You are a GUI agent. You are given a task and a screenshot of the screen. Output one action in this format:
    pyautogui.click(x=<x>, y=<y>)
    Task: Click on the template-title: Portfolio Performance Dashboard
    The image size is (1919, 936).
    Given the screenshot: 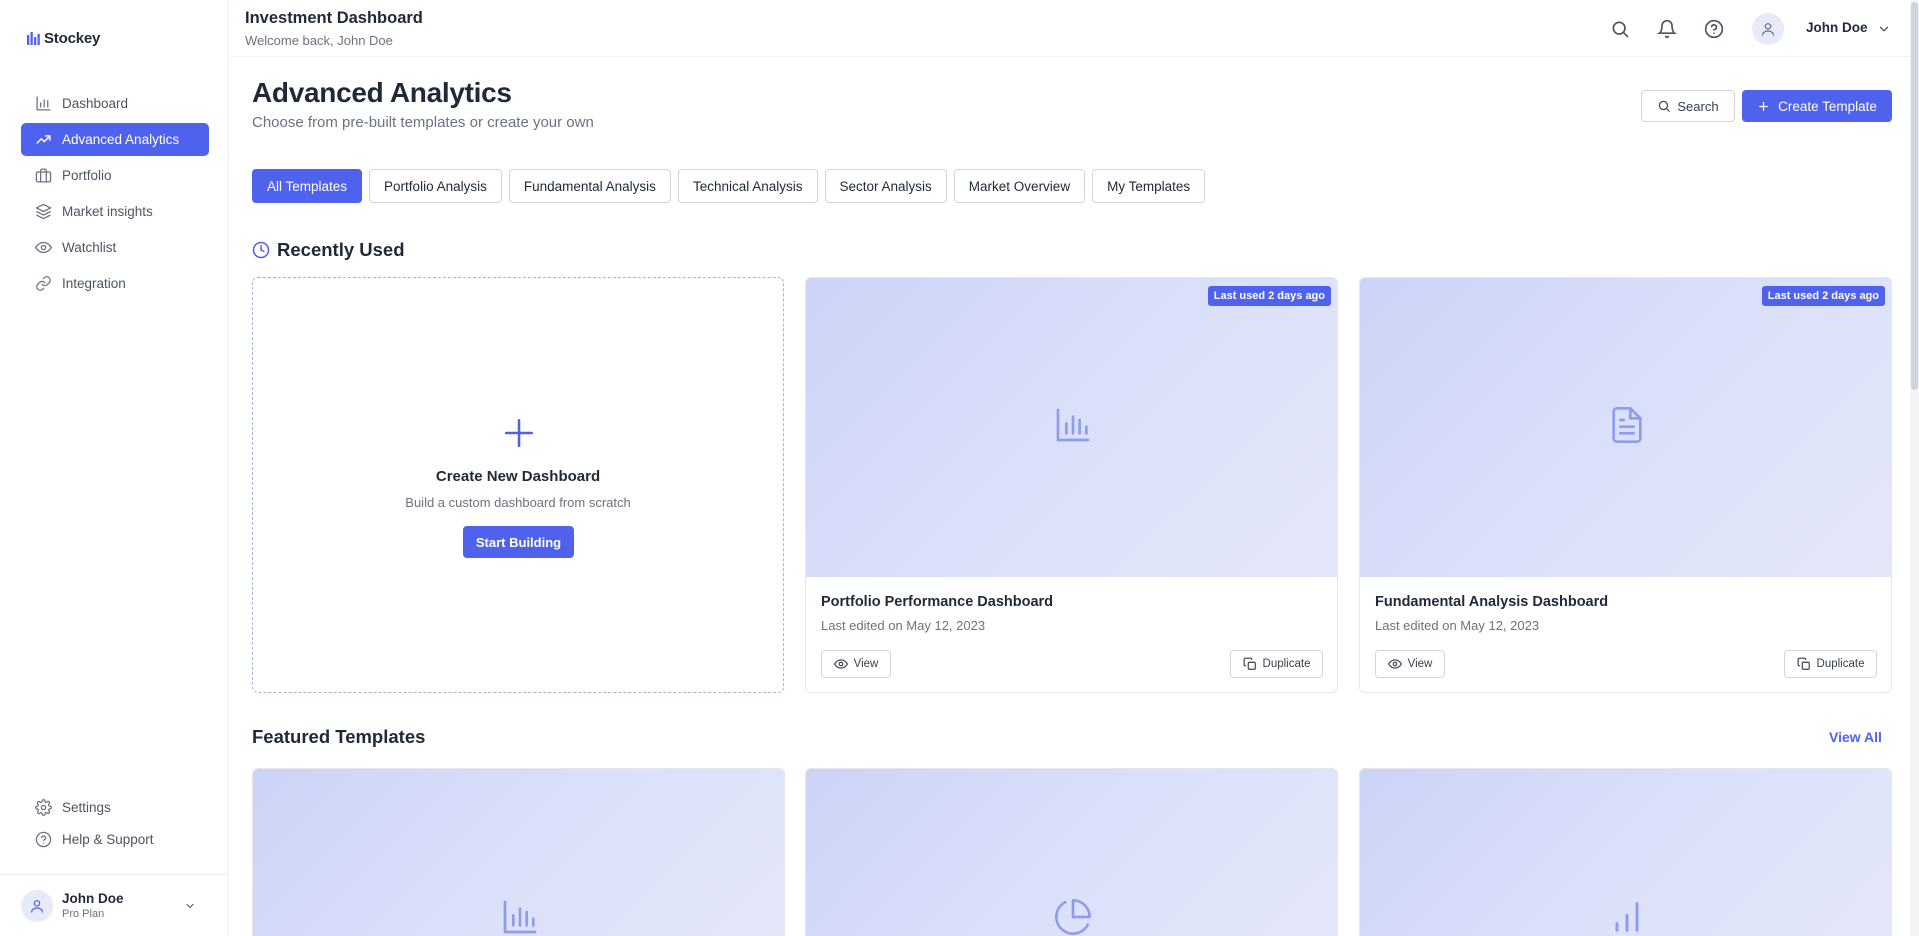 What is the action you would take?
    pyautogui.click(x=937, y=602)
    